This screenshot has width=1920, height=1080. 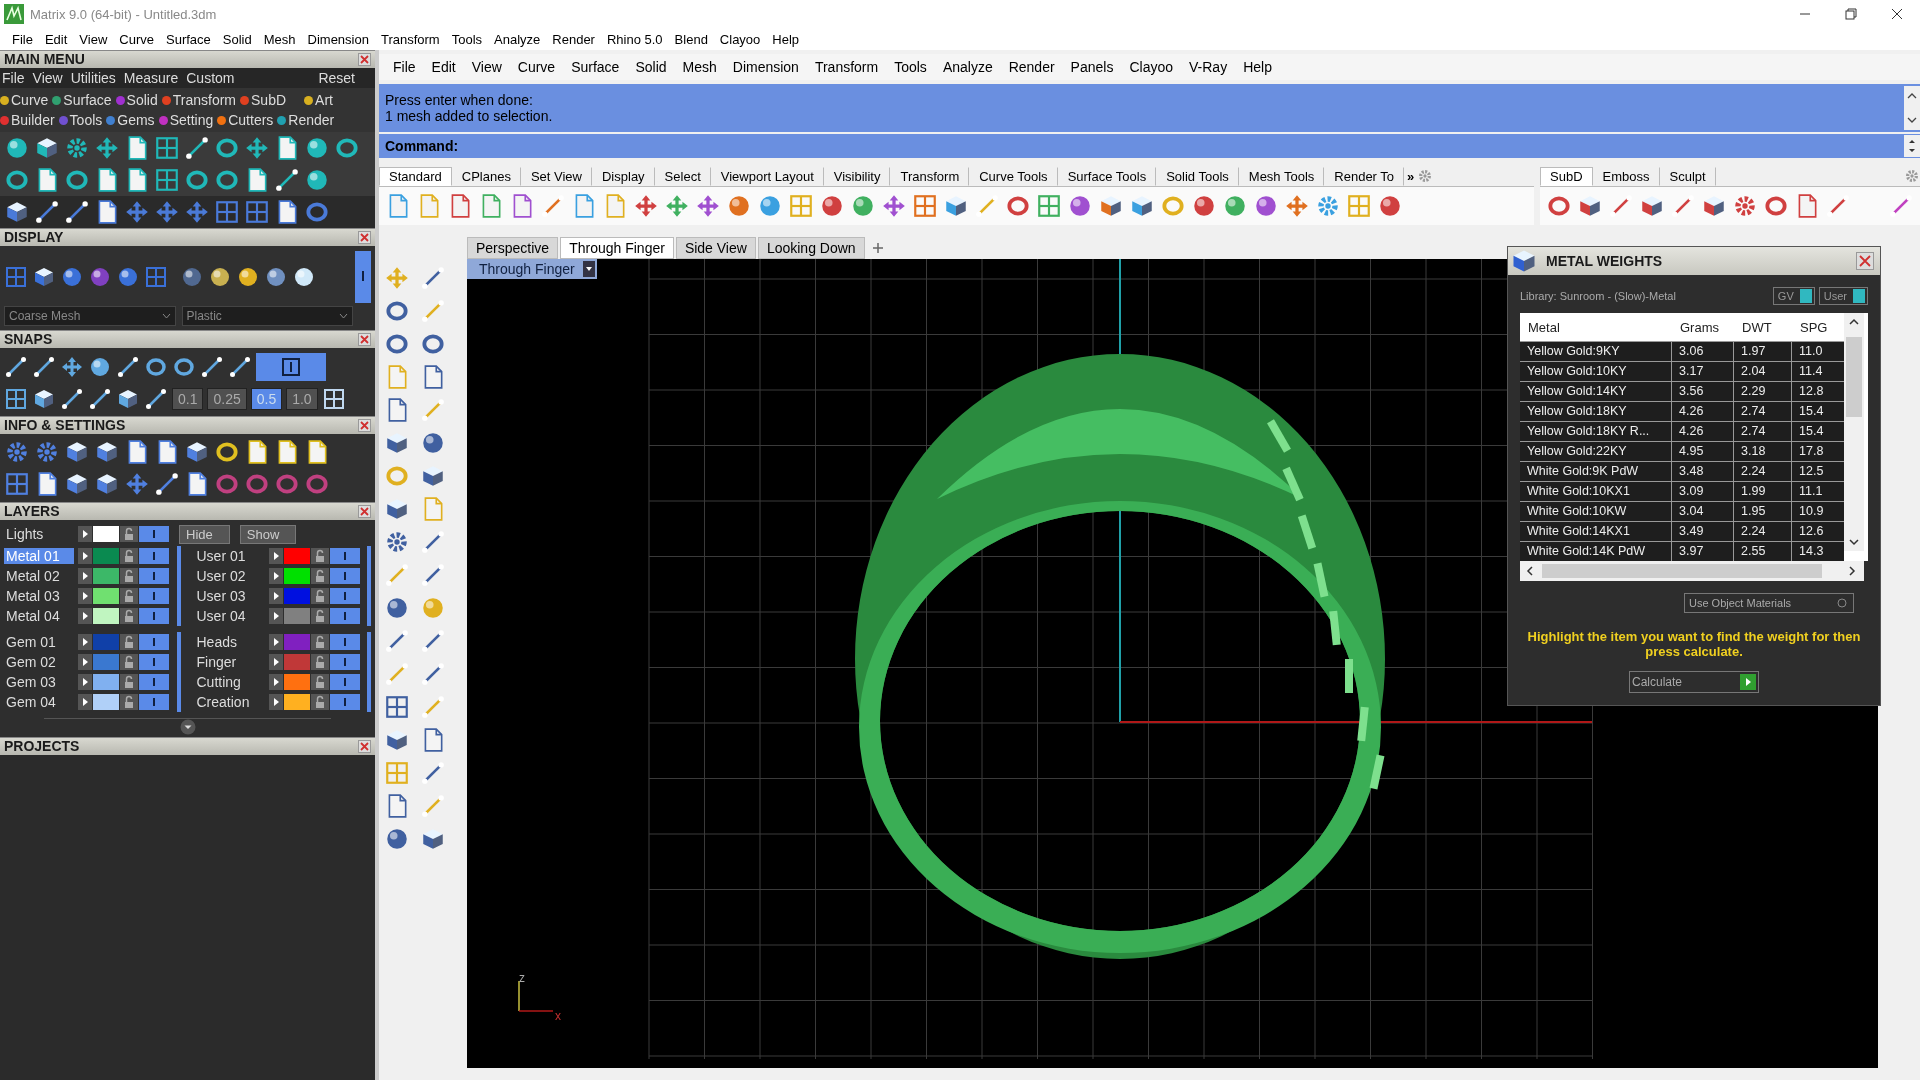 What do you see at coordinates (142, 100) in the screenshot?
I see `category-link: Solid` at bounding box center [142, 100].